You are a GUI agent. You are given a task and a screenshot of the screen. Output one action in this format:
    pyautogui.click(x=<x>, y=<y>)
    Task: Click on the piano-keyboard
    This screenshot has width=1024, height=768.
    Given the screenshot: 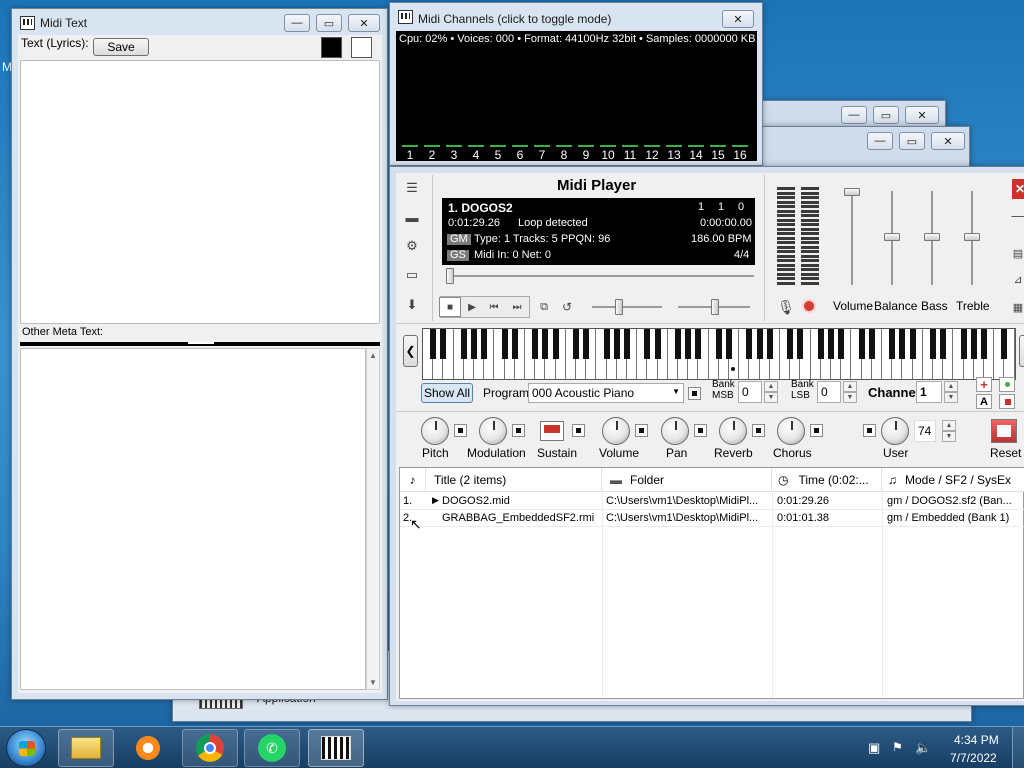 What is the action you would take?
    pyautogui.click(x=719, y=354)
    